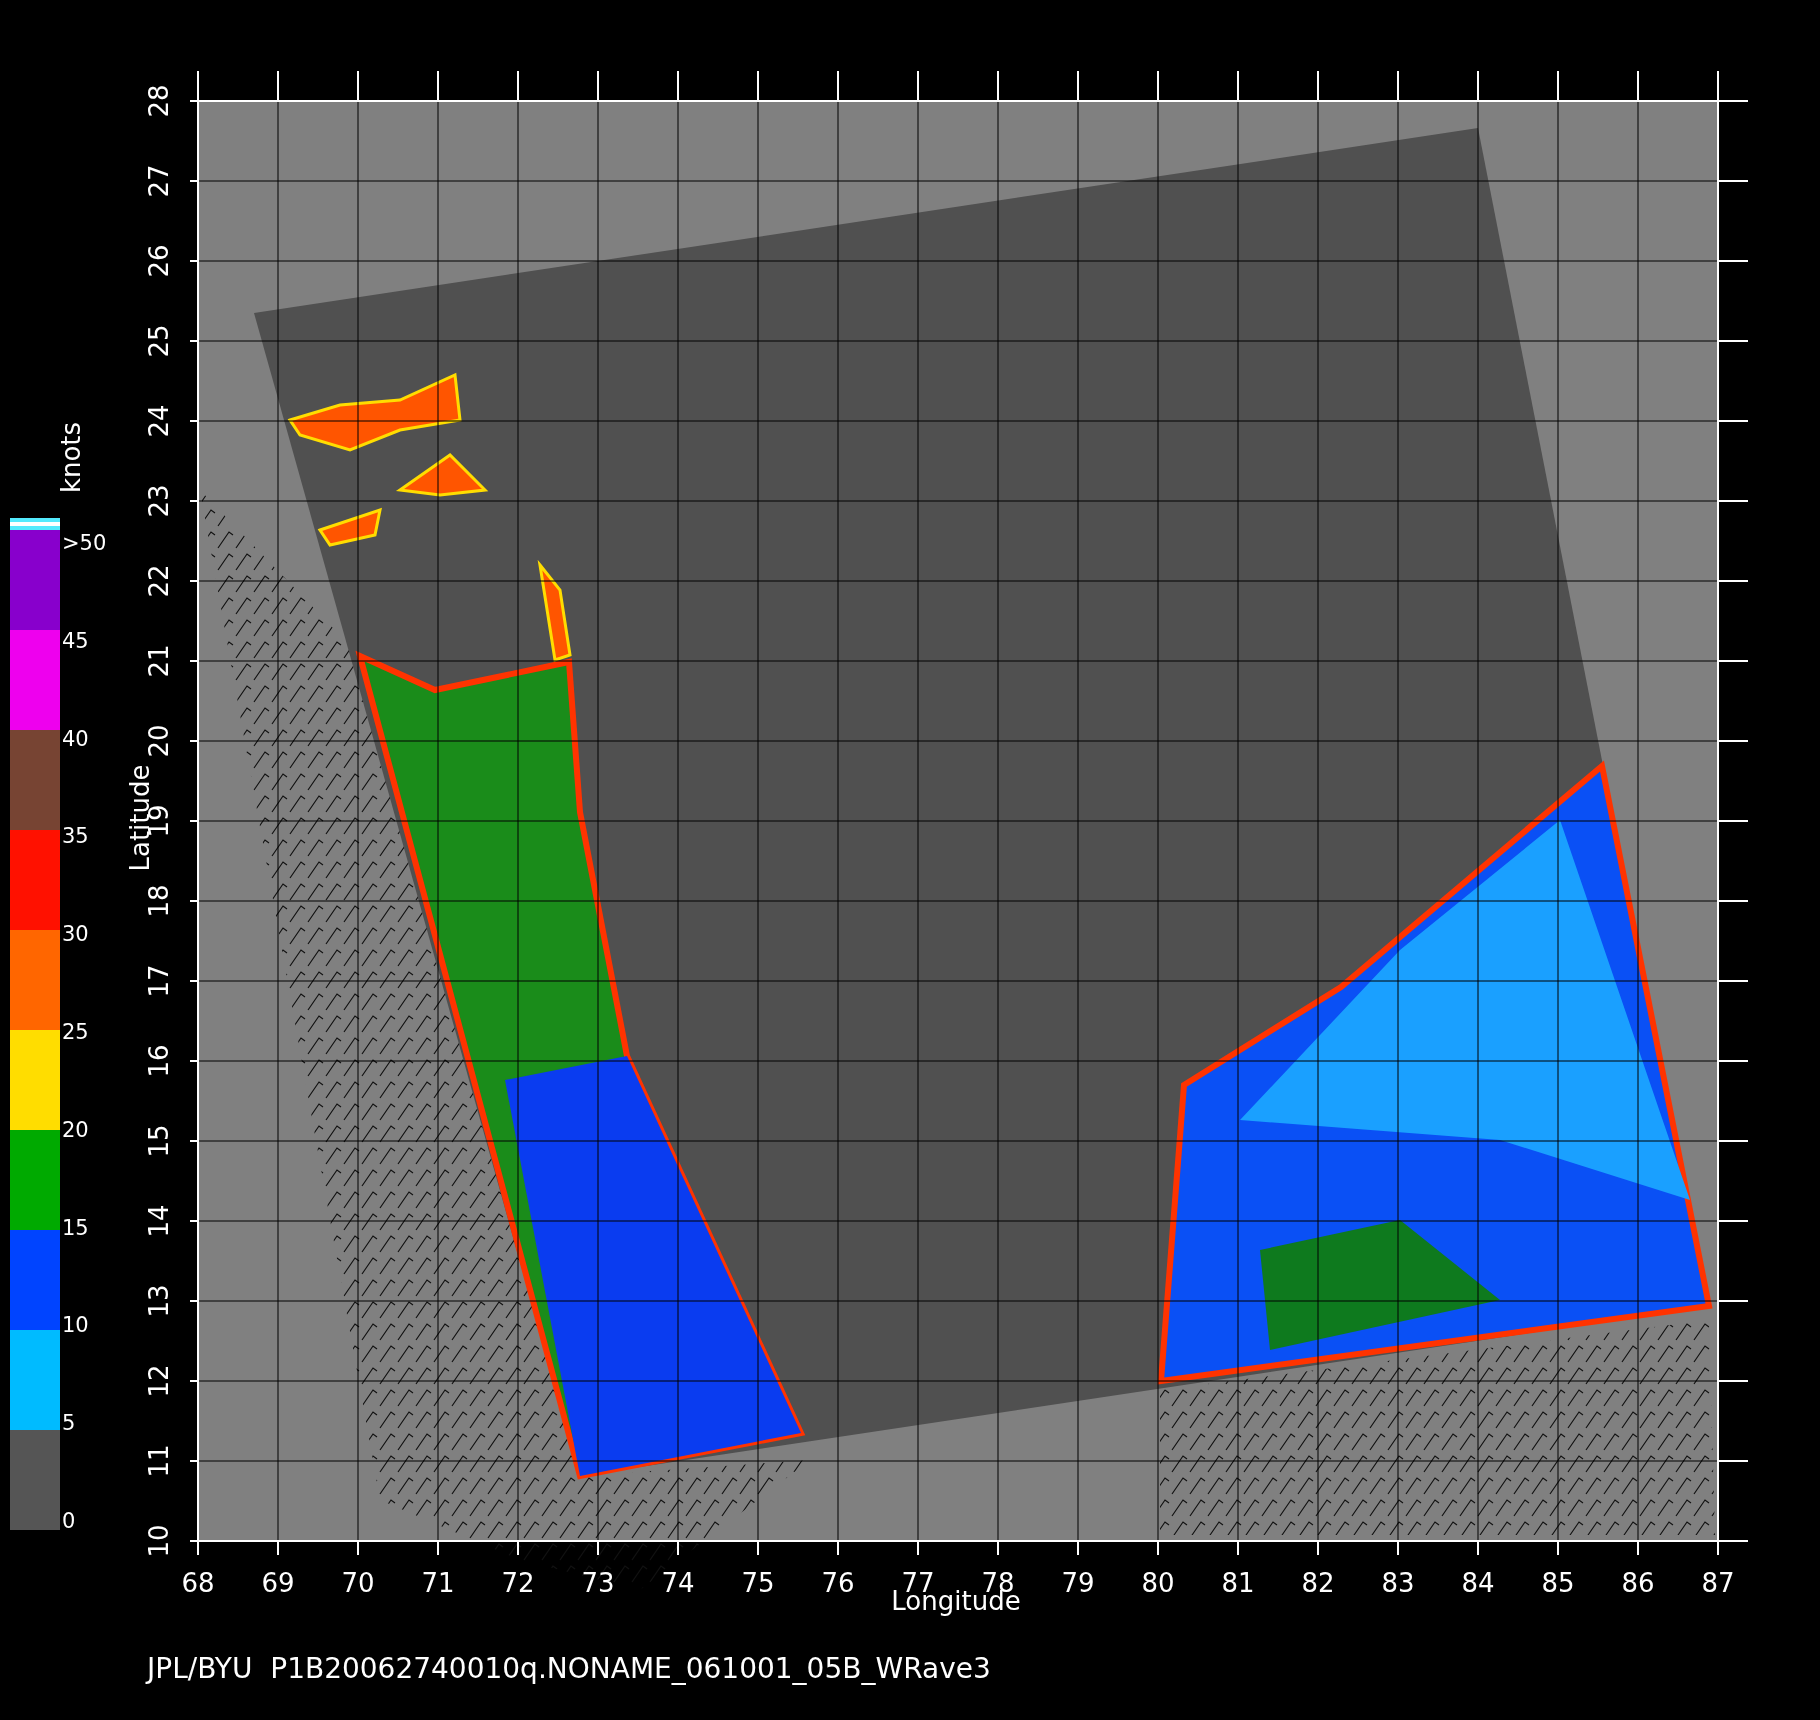 Image resolution: width=1820 pixels, height=1720 pixels. What do you see at coordinates (76, 738) in the screenshot?
I see `colorbar-label: 40` at bounding box center [76, 738].